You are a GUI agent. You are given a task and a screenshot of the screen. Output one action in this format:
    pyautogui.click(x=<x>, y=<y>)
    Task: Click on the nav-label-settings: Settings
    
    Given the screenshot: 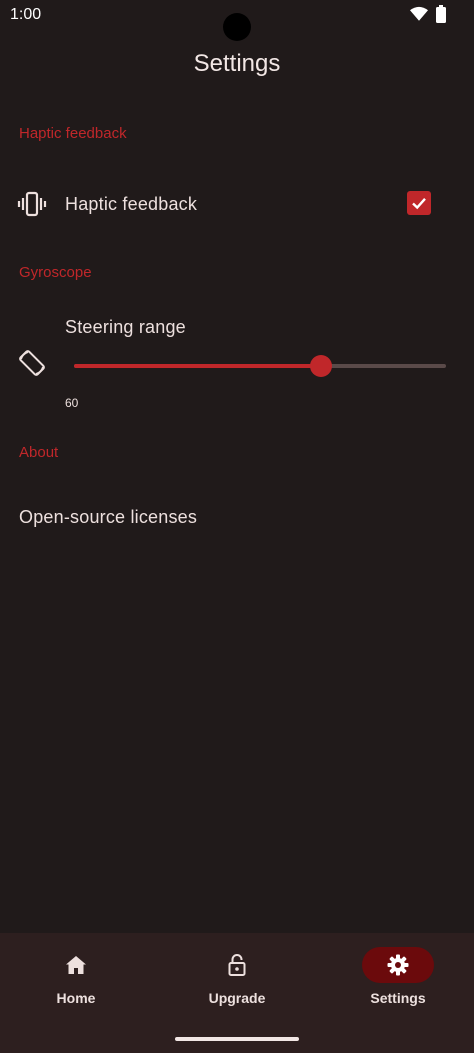 What is the action you would take?
    pyautogui.click(x=398, y=998)
    